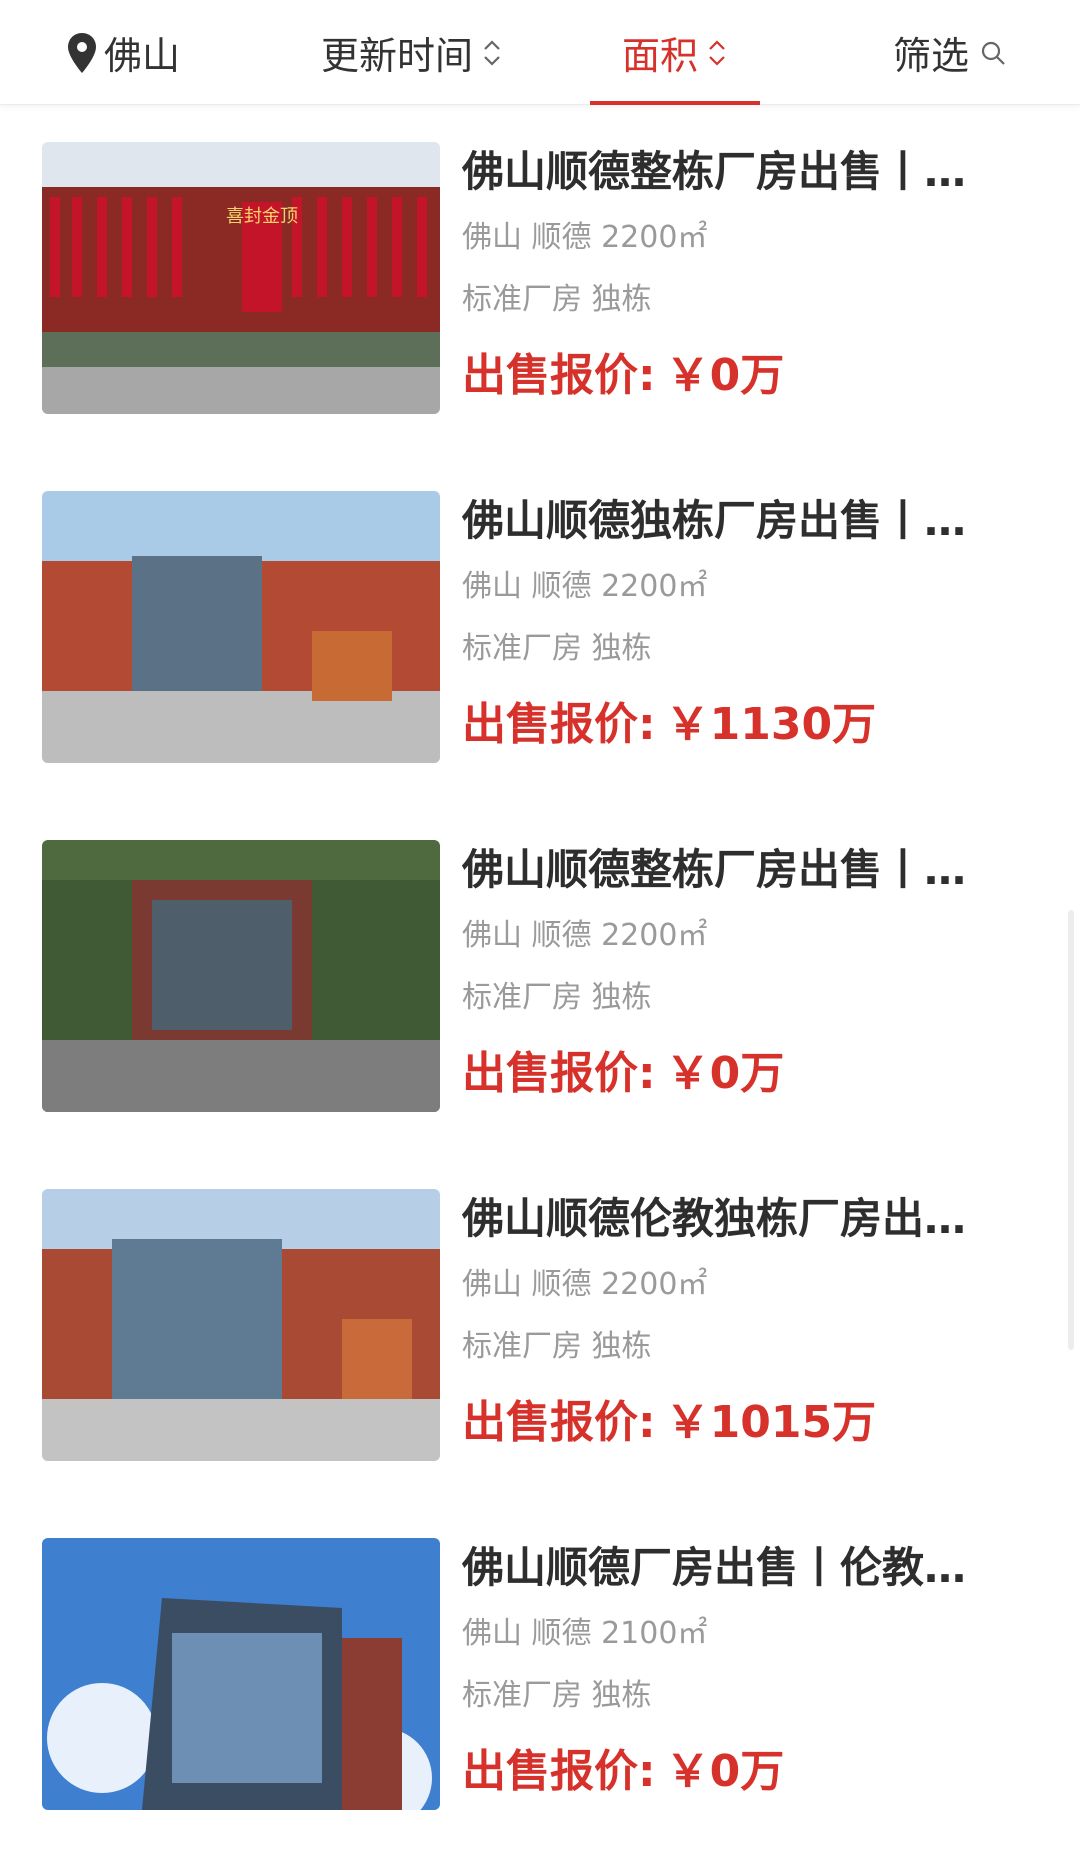  What do you see at coordinates (82, 53) in the screenshot?
I see `map-pin-icon` at bounding box center [82, 53].